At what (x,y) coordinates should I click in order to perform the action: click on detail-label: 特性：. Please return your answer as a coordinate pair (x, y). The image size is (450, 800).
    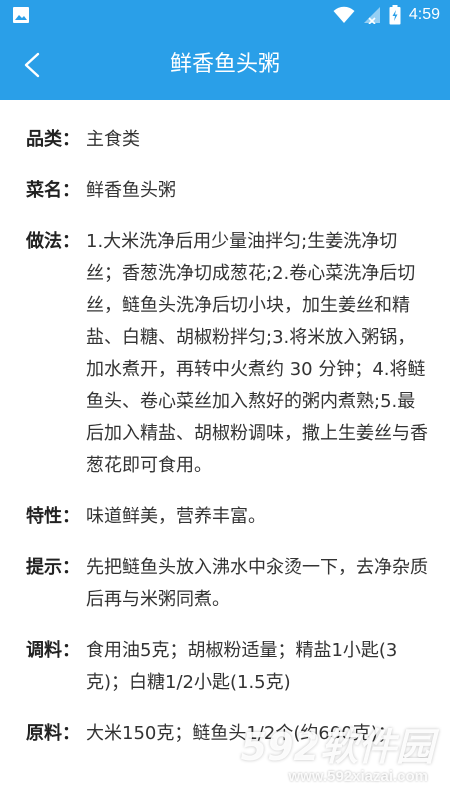
    Looking at the image, I should click on (53, 516).